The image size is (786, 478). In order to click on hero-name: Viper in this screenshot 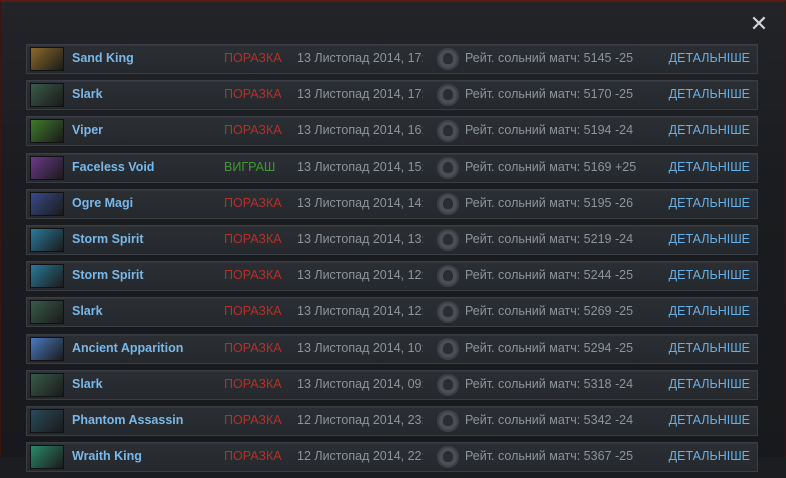, I will do `click(87, 130)`.